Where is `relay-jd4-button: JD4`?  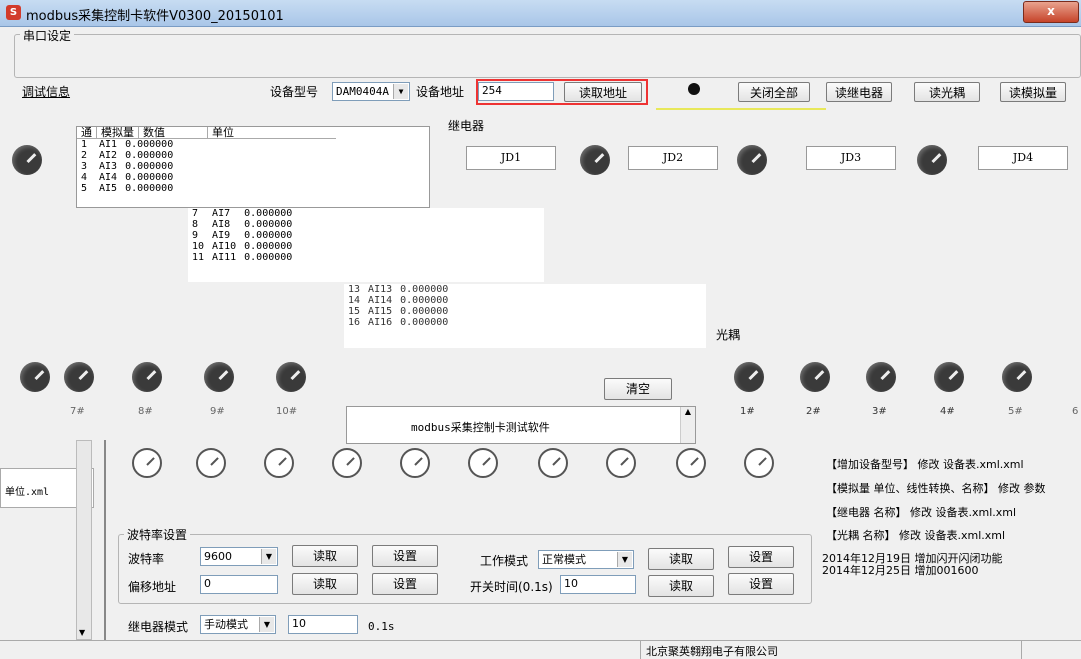
relay-jd4-button: JD4 is located at coordinates (1023, 158).